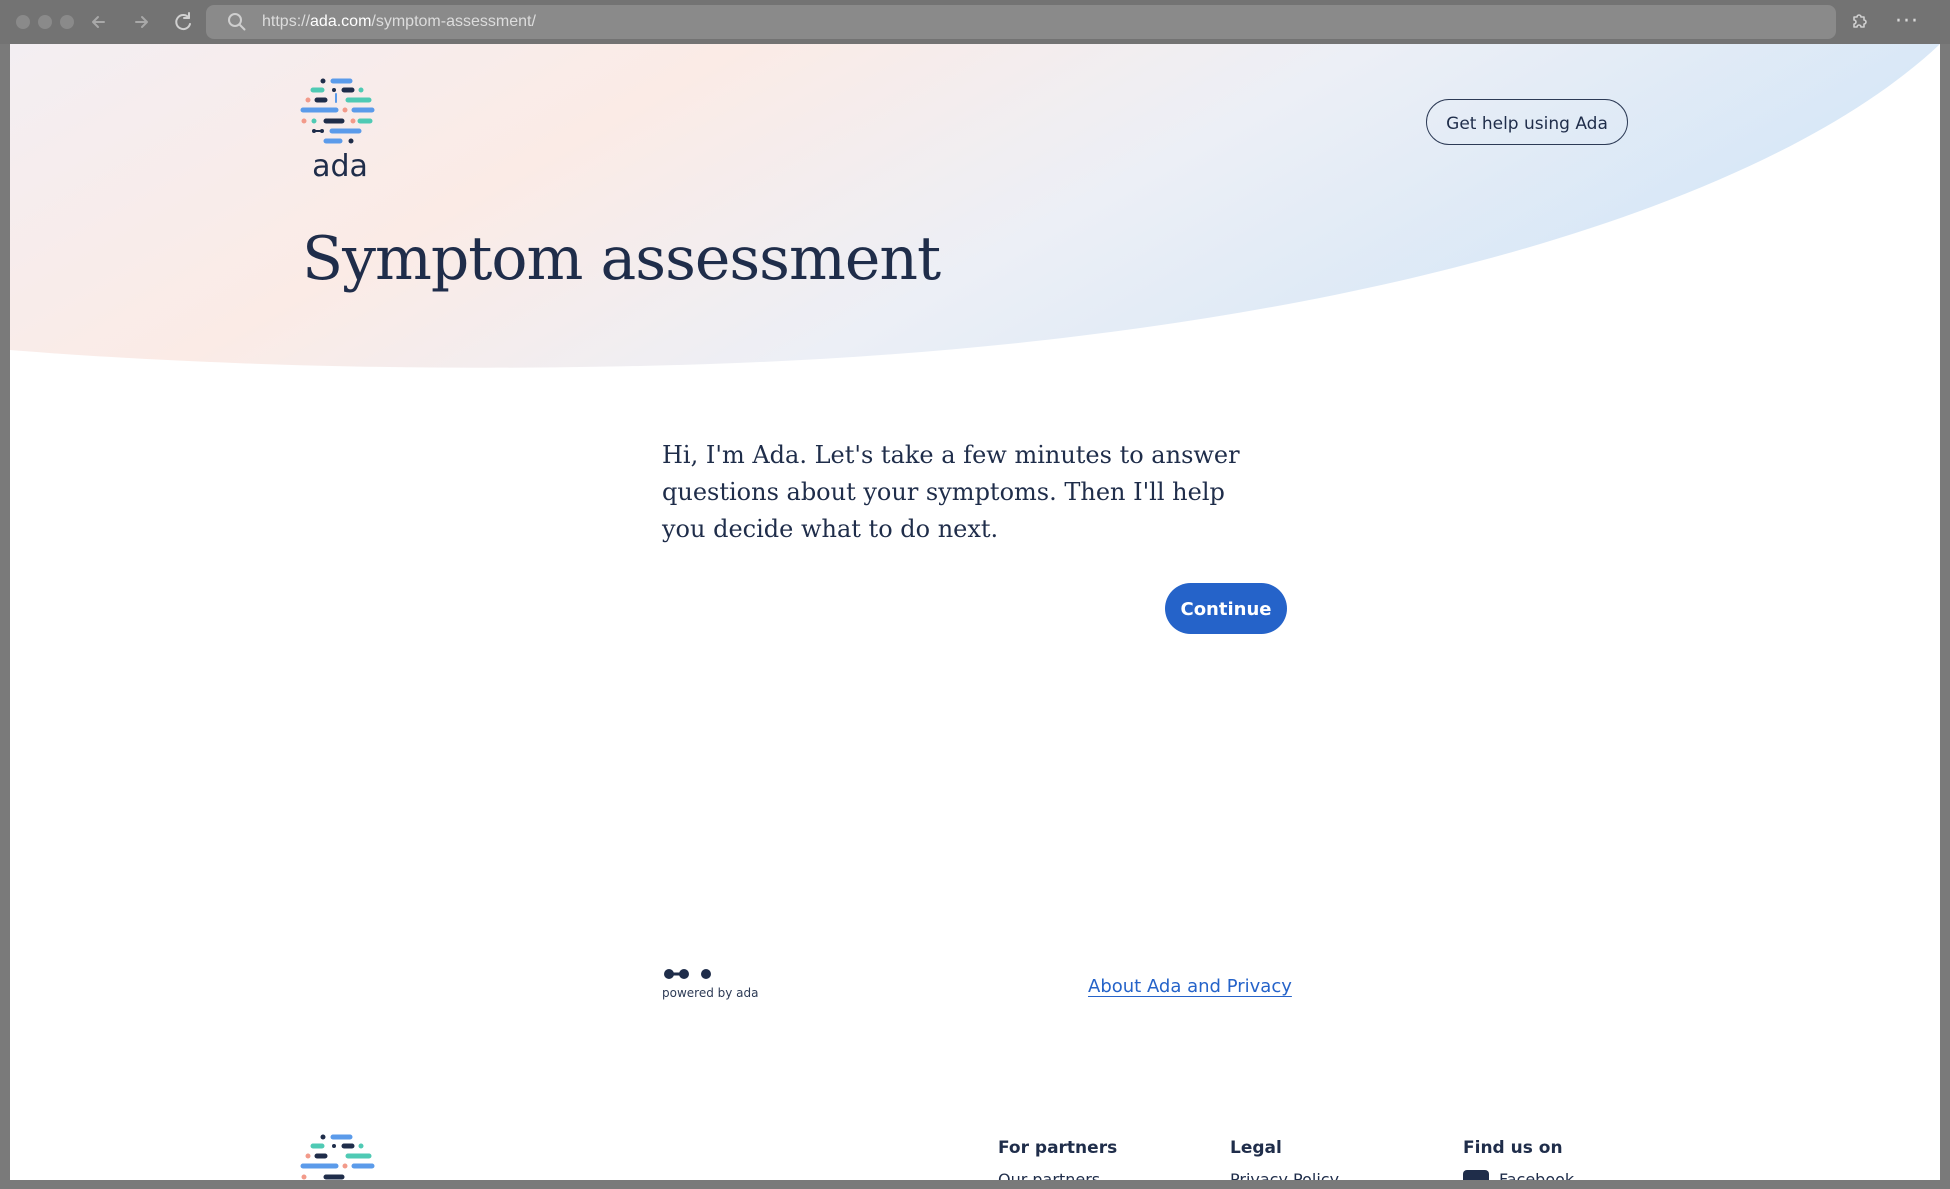 The height and width of the screenshot is (1189, 1950). What do you see at coordinates (1256, 1148) in the screenshot?
I see `footer-heading-legal: Legal` at bounding box center [1256, 1148].